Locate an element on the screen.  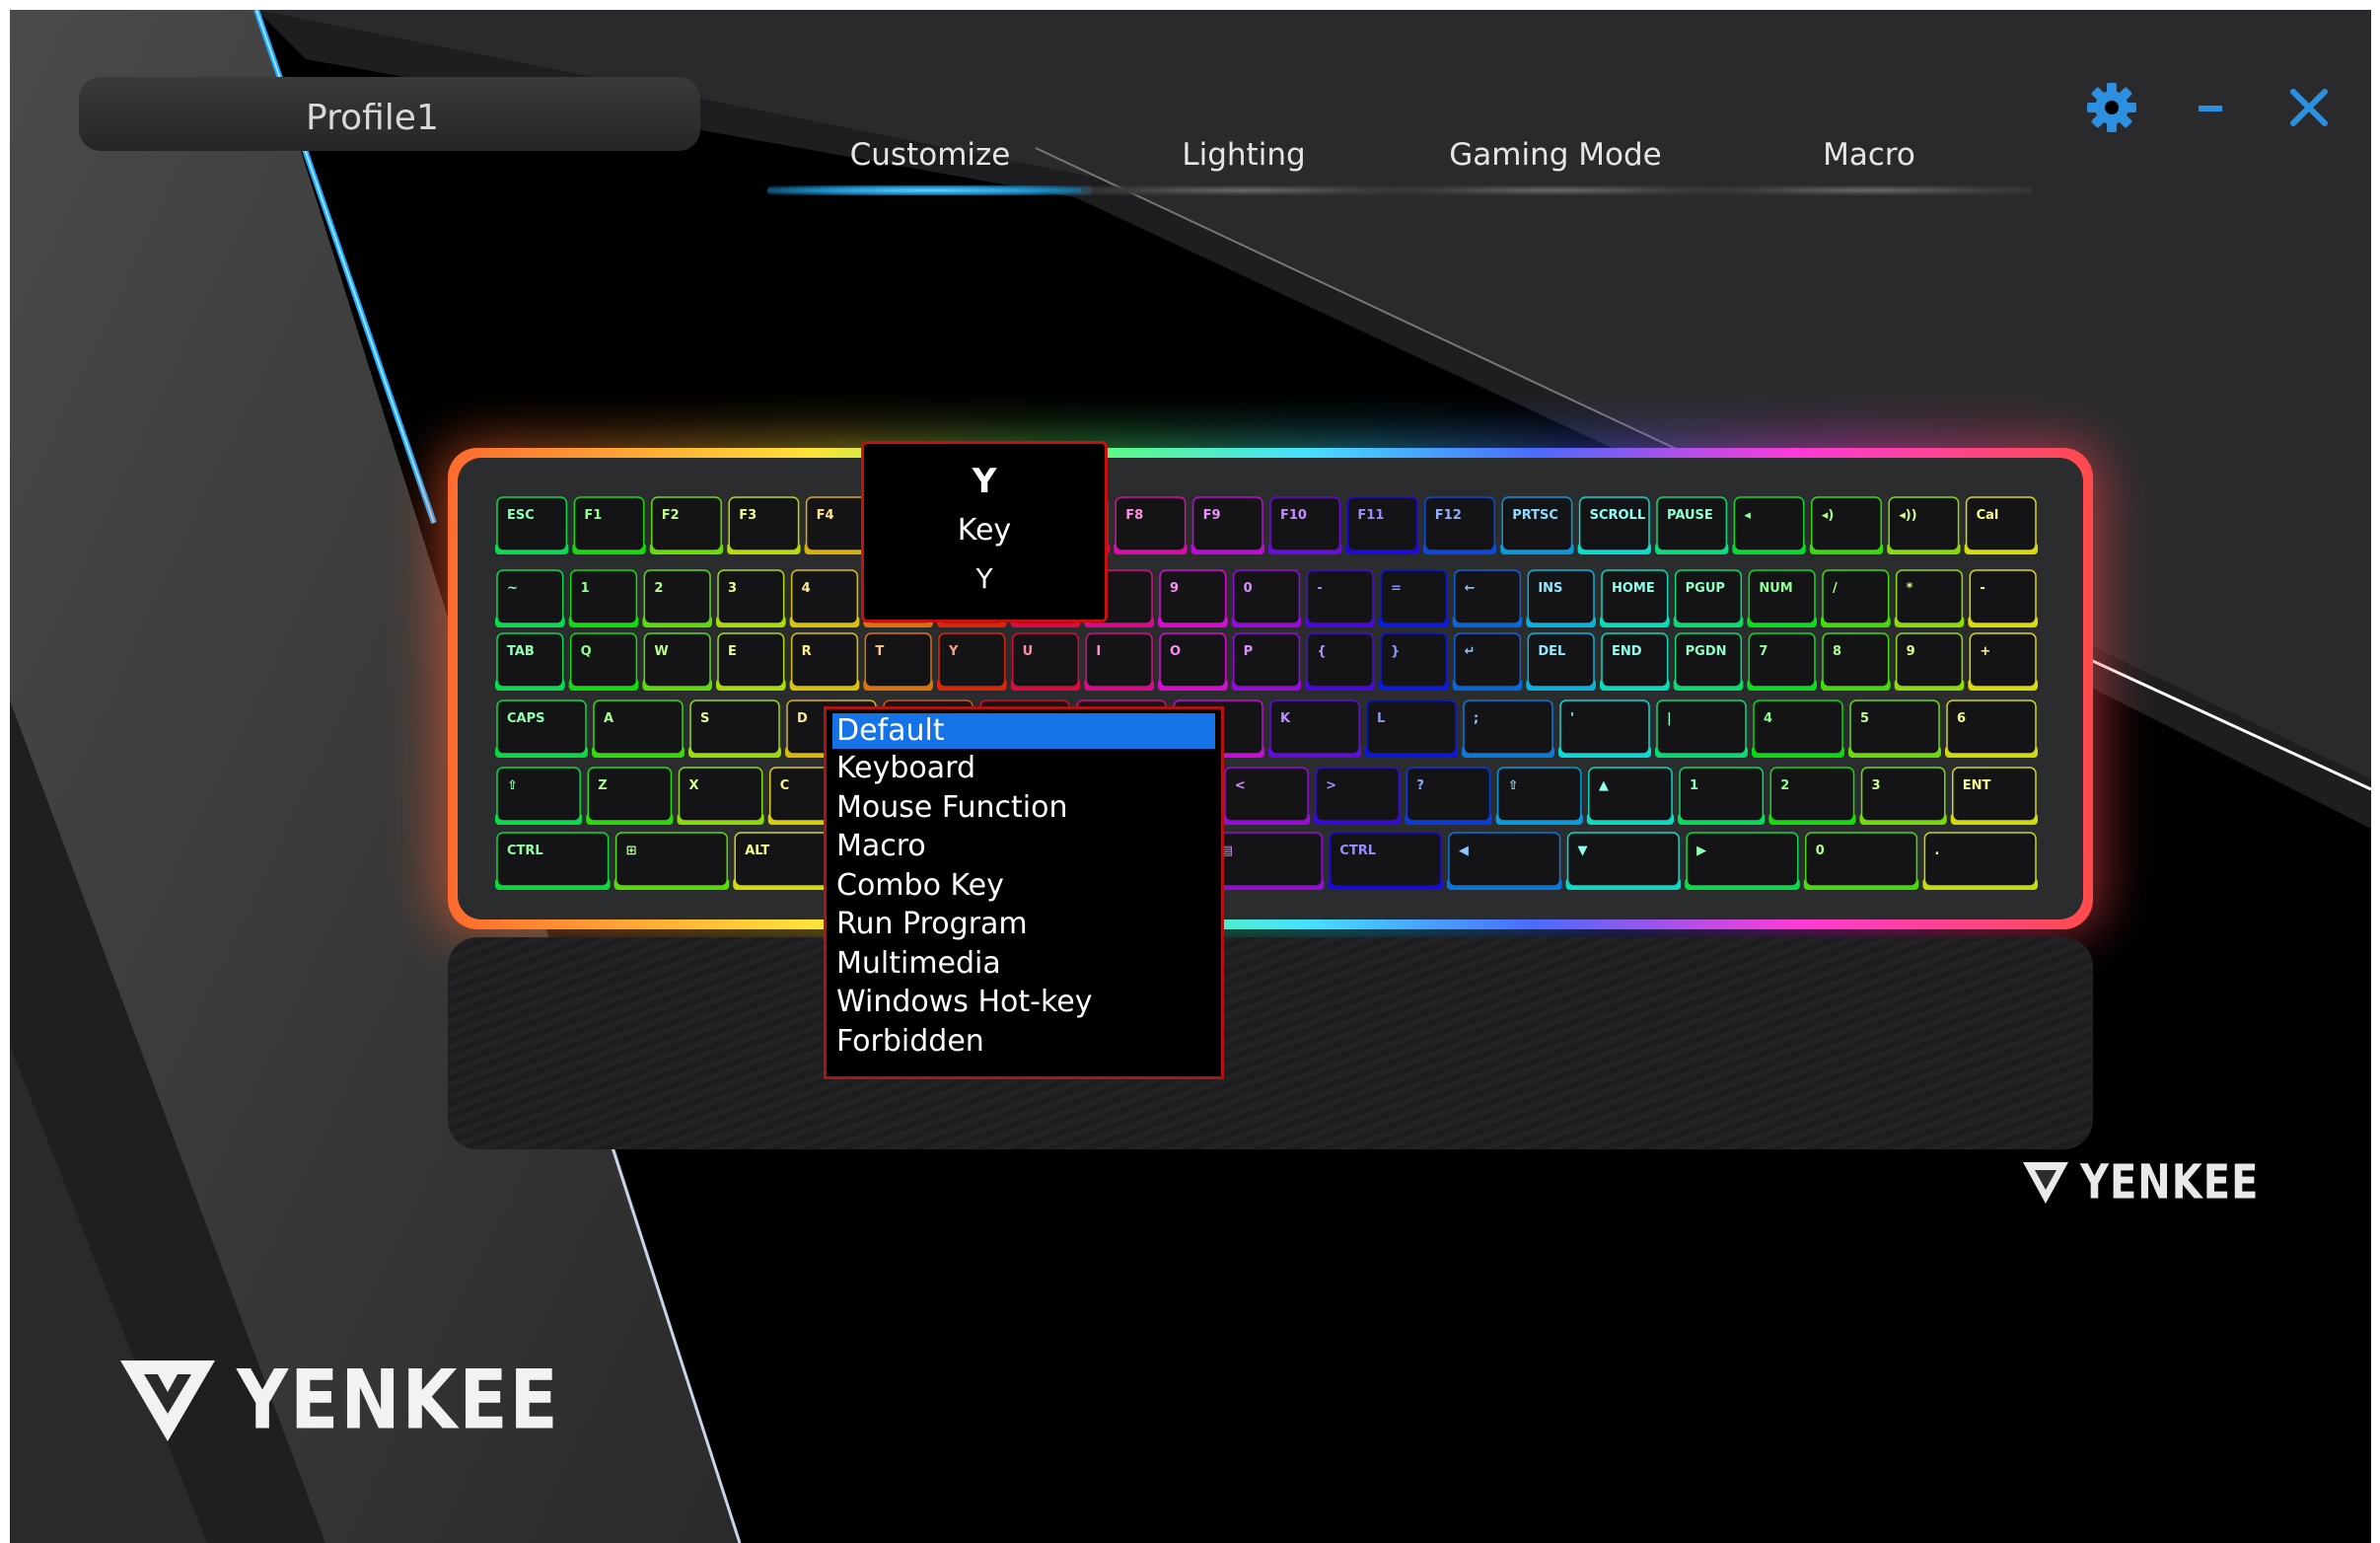
menu-option-default: Default is located at coordinates (1023, 731).